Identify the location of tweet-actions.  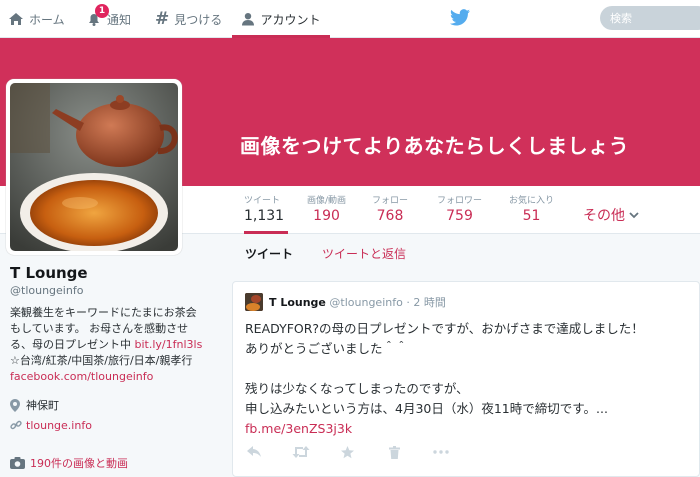
(457, 455).